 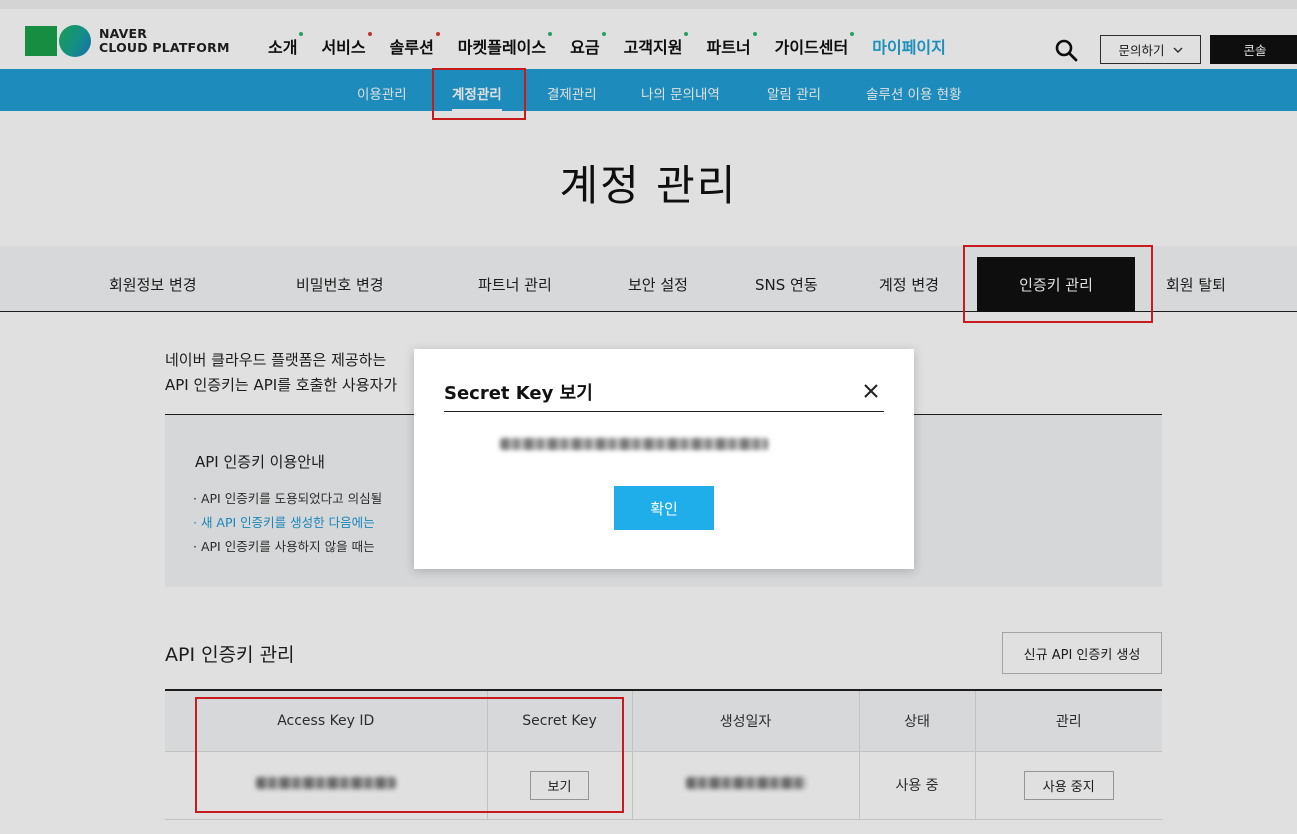 I want to click on secret-key-modal: Secret Key 보기 확인, so click(x=664, y=459).